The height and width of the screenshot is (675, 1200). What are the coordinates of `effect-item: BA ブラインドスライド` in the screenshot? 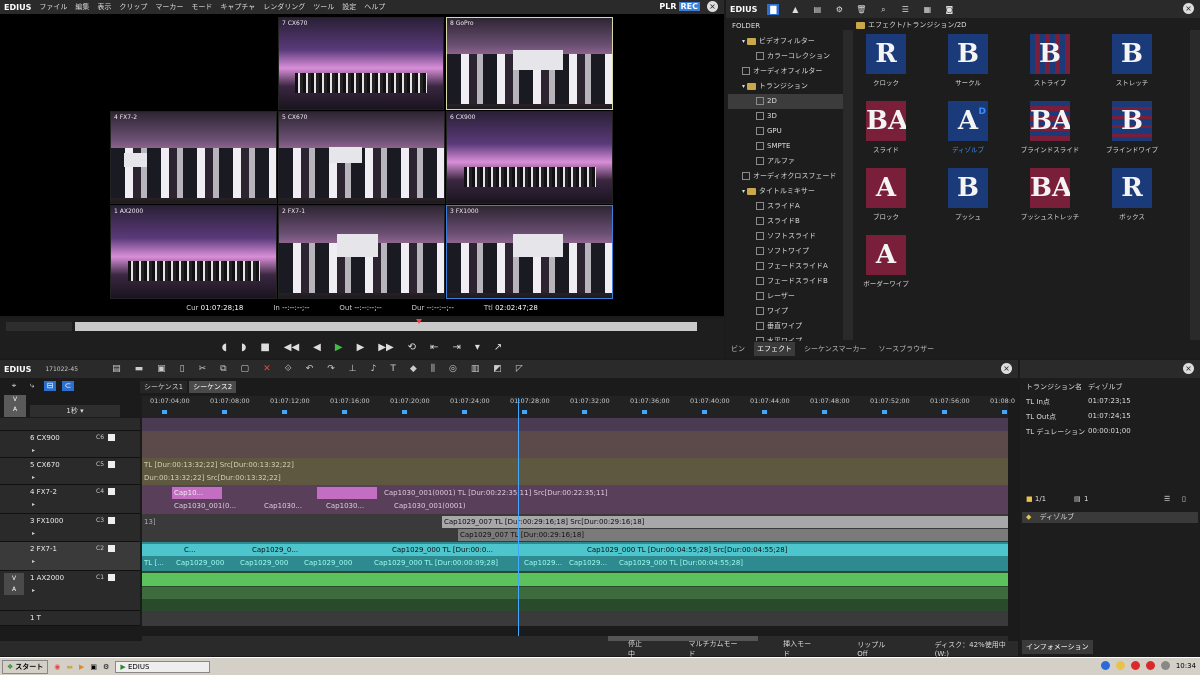 It's located at (1050, 127).